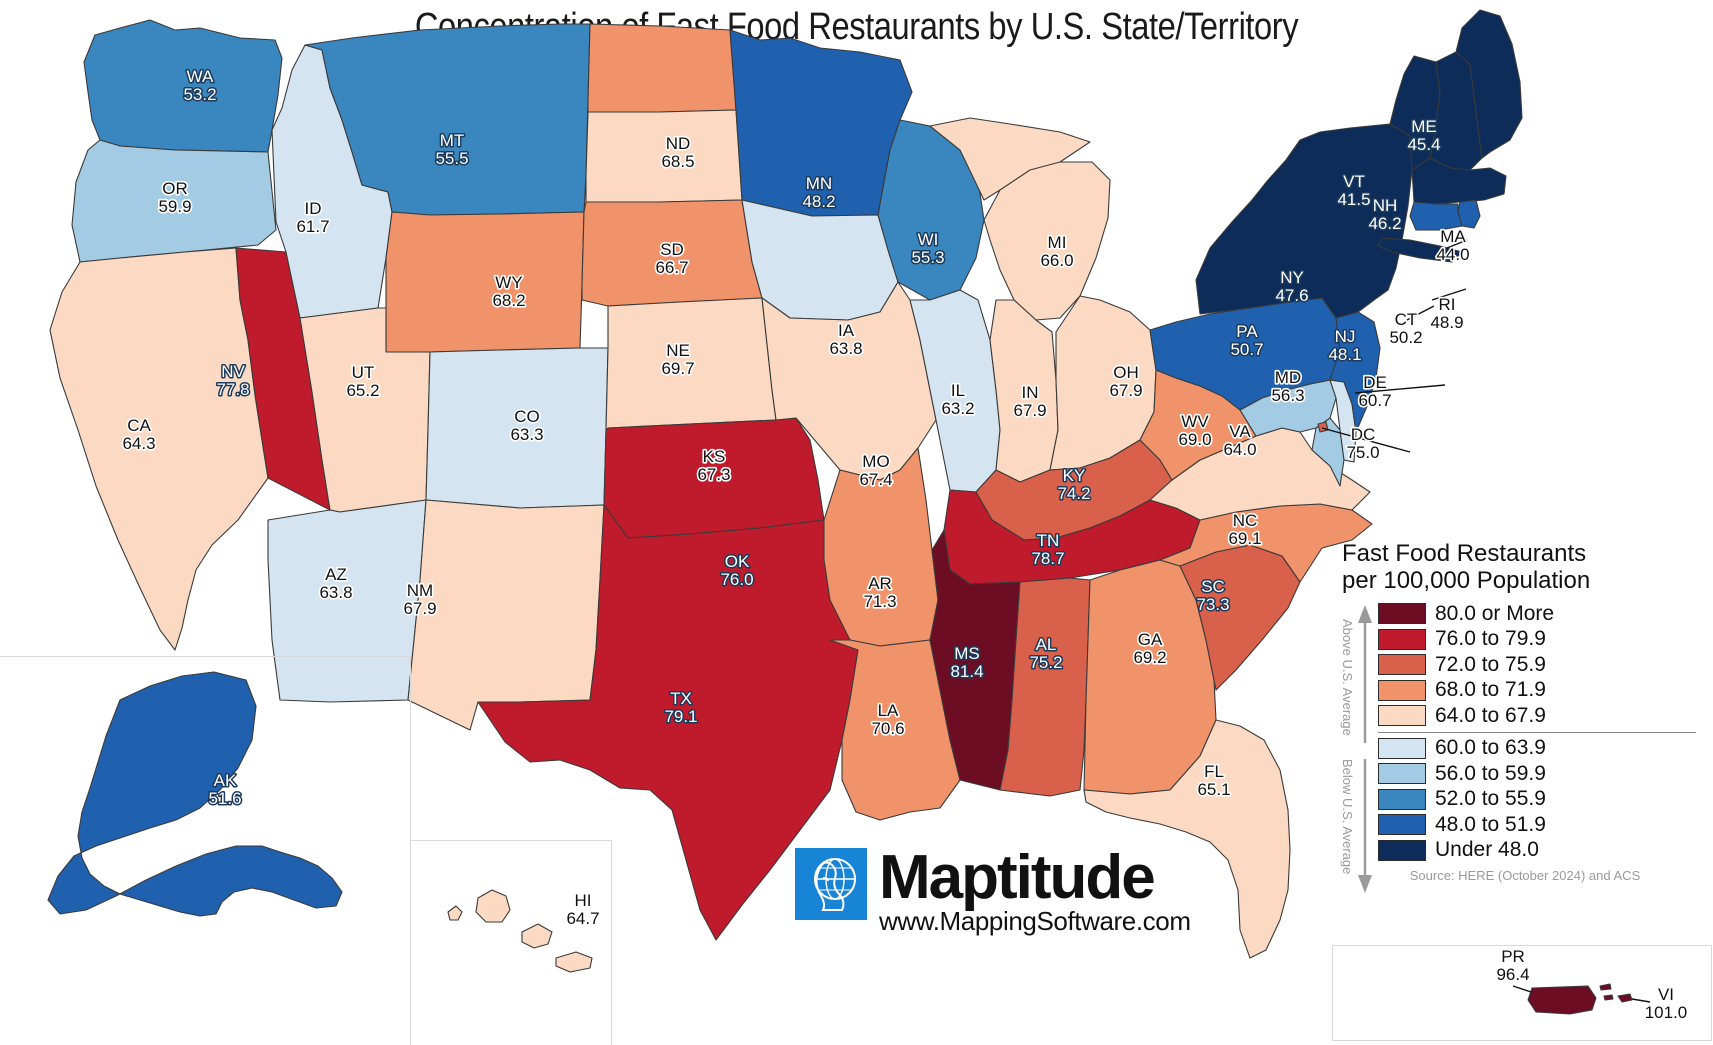  Describe the element at coordinates (1490, 715) in the screenshot. I see `legend-label-4: 64.0 to 67.9` at that location.